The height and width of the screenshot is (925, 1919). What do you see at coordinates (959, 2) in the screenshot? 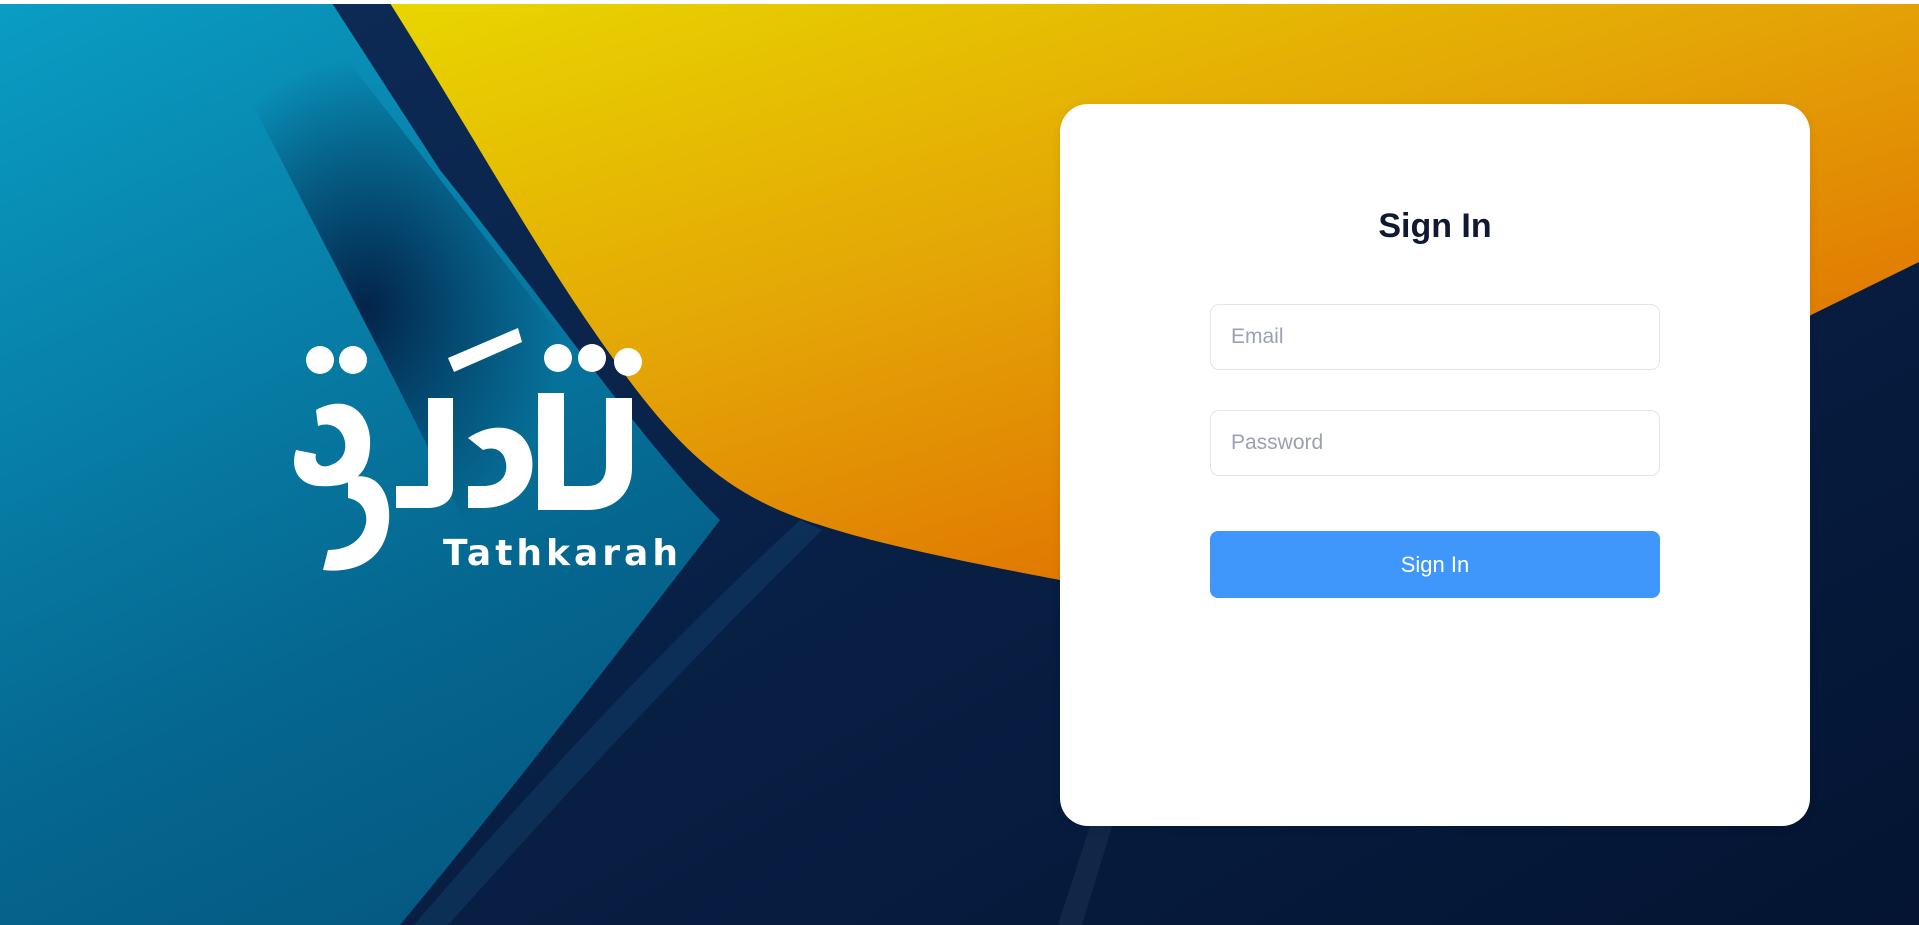
I see `top-strip` at bounding box center [959, 2].